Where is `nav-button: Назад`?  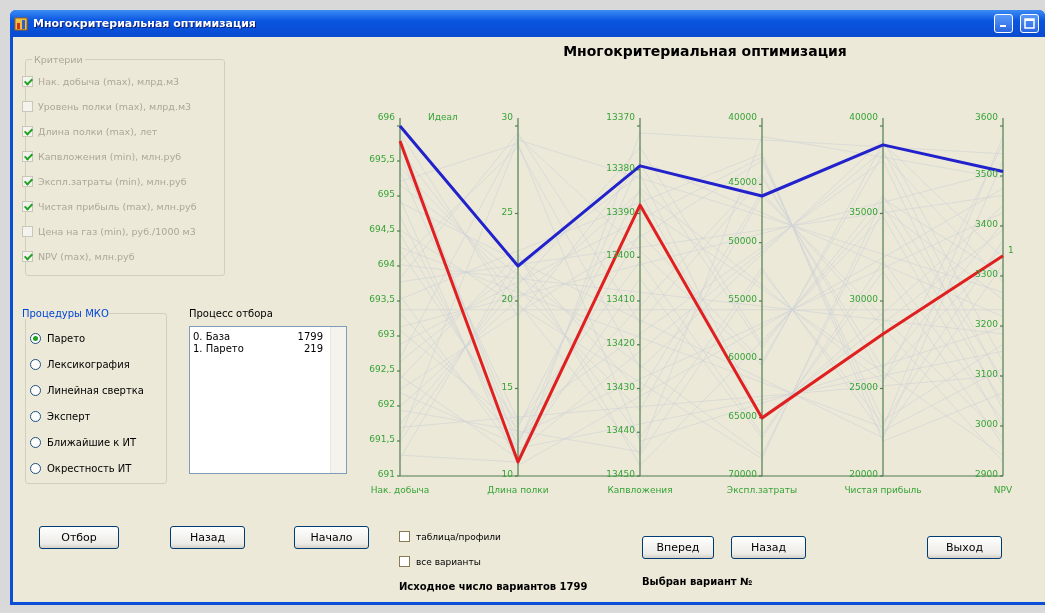 nav-button: Назад is located at coordinates (768, 547).